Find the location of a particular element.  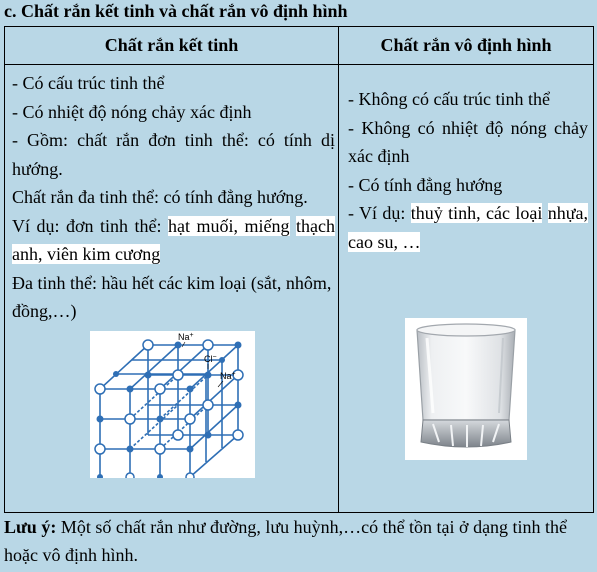

nacl-crystal-lattice-icon: Na+ Cl− Na+ is located at coordinates (172, 406).